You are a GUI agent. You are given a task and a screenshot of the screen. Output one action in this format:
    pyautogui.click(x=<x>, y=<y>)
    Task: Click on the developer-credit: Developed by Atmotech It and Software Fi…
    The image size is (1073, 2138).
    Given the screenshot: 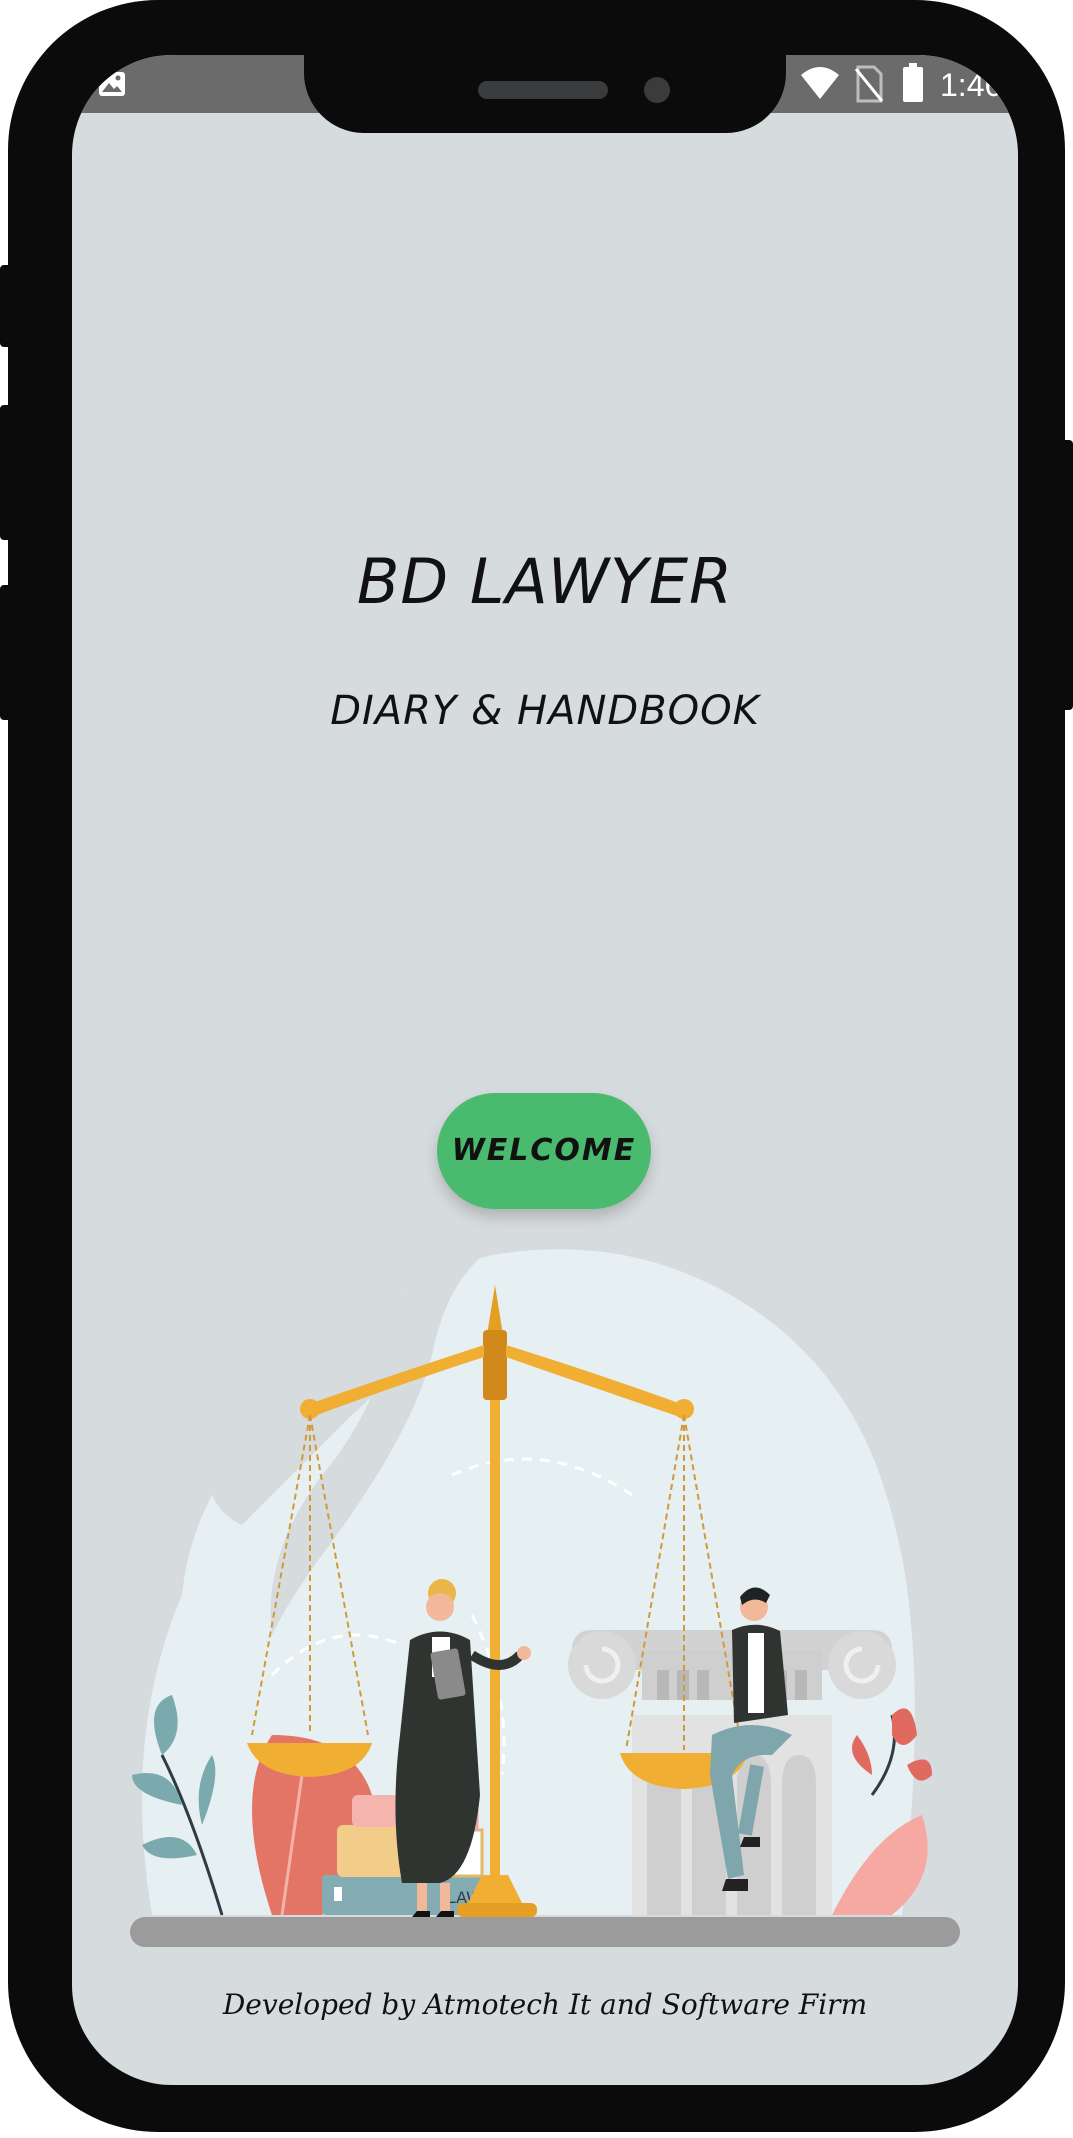 What is the action you would take?
    pyautogui.click(x=545, y=2004)
    